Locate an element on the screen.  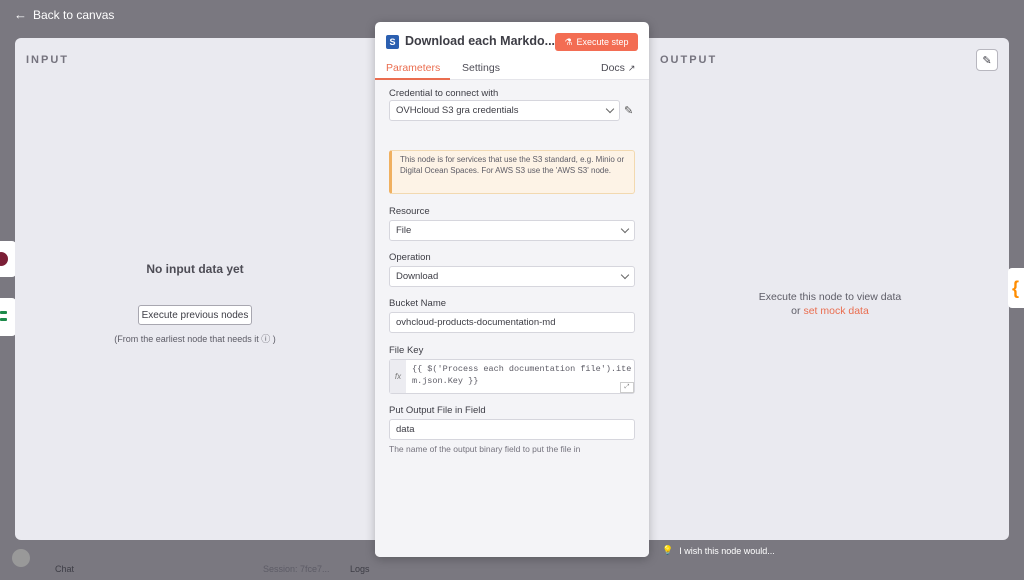
lightbulb-icon: 💡 is located at coordinates (668, 550).